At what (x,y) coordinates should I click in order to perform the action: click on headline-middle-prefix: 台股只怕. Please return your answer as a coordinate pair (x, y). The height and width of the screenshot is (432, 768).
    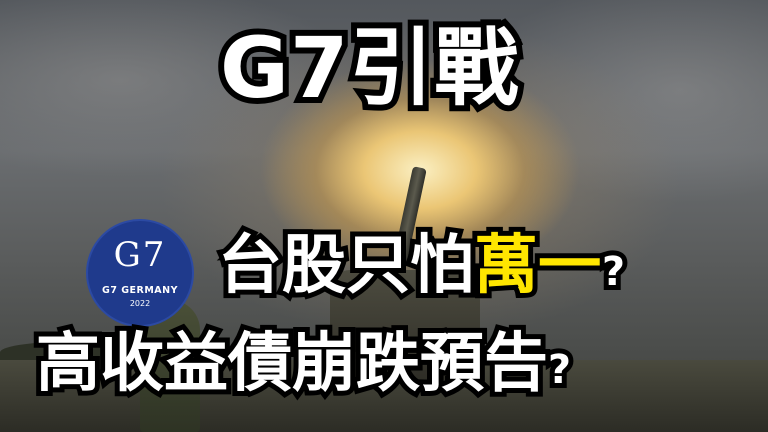
    Looking at the image, I should click on (346, 266).